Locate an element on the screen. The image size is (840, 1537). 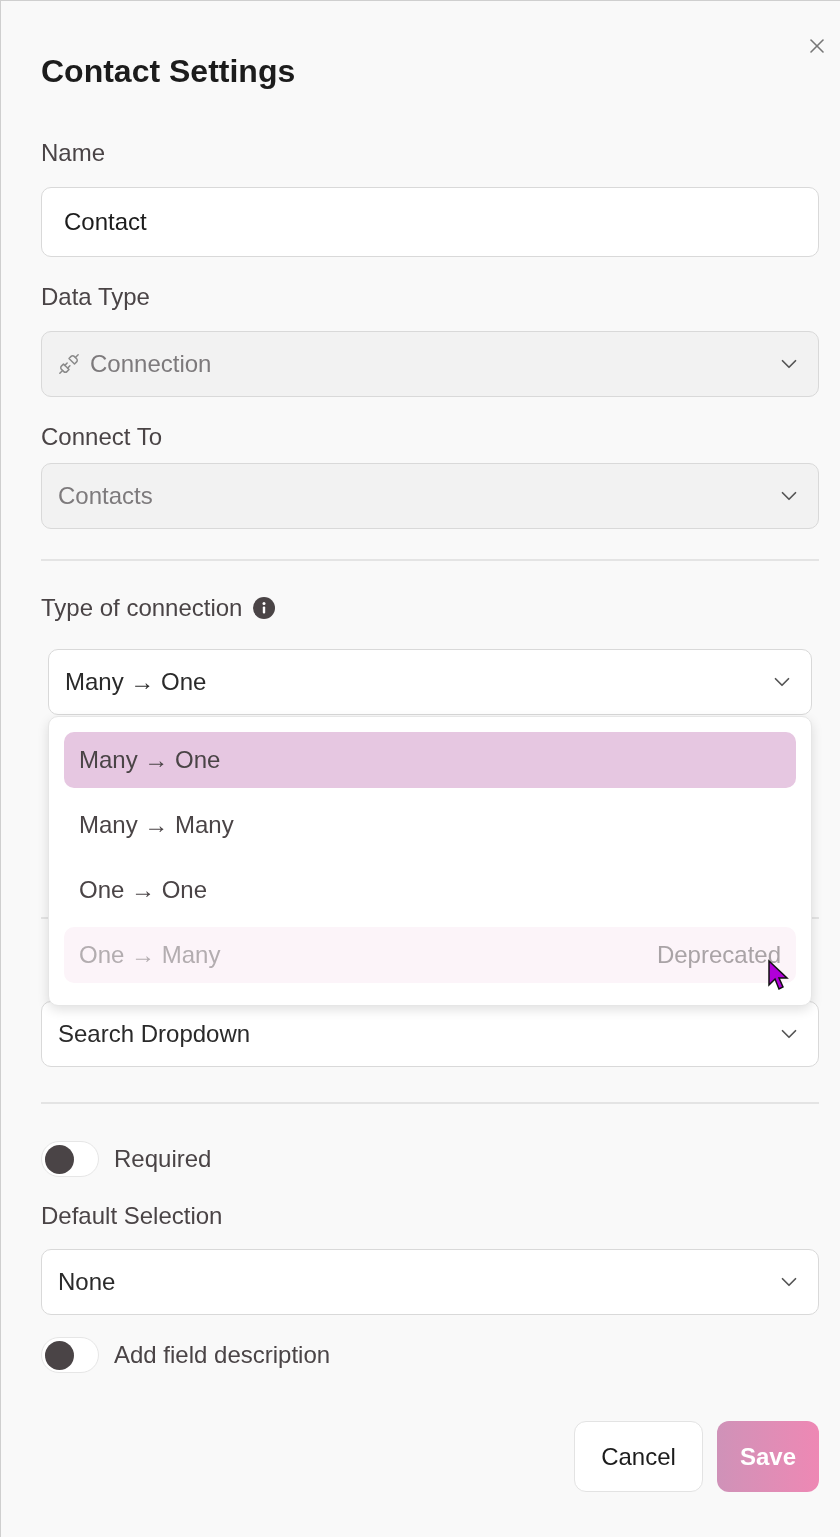
cancel-button: Cancel is located at coordinates (638, 1456).